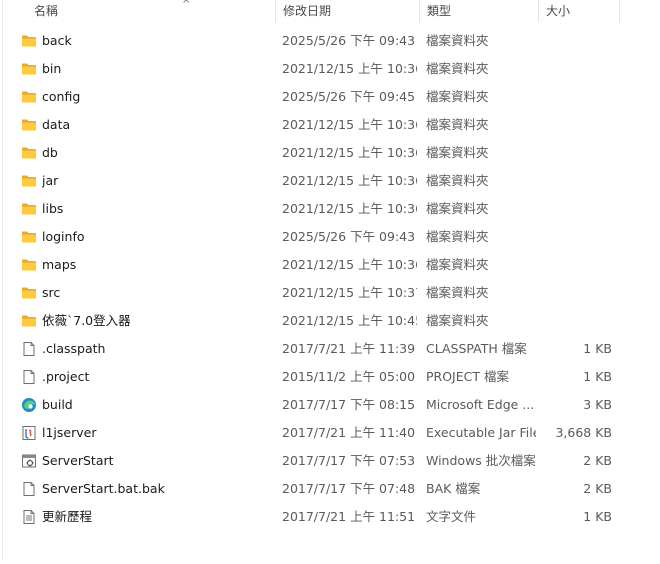 This screenshot has height=564, width=660. I want to click on file-name: .classpath, so click(74, 348).